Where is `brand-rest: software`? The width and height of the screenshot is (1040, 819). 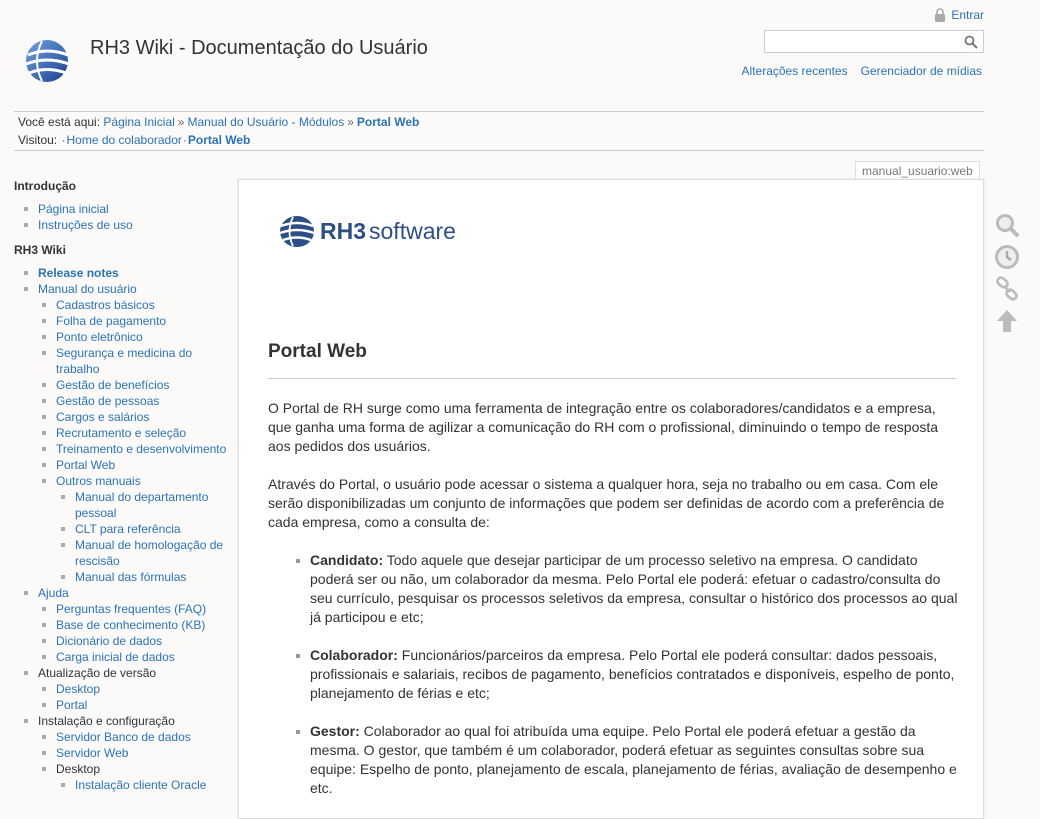 brand-rest: software is located at coordinates (412, 231).